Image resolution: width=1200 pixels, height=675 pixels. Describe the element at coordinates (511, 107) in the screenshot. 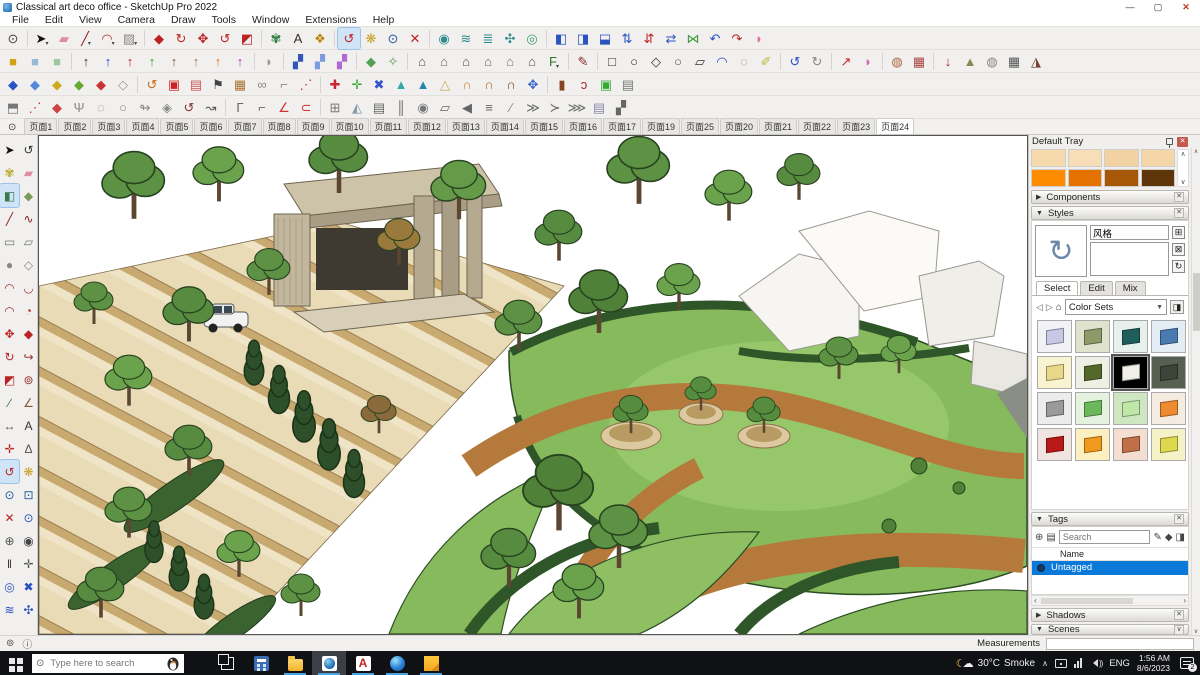

I see `tool-ramp-icon: ∕` at that location.